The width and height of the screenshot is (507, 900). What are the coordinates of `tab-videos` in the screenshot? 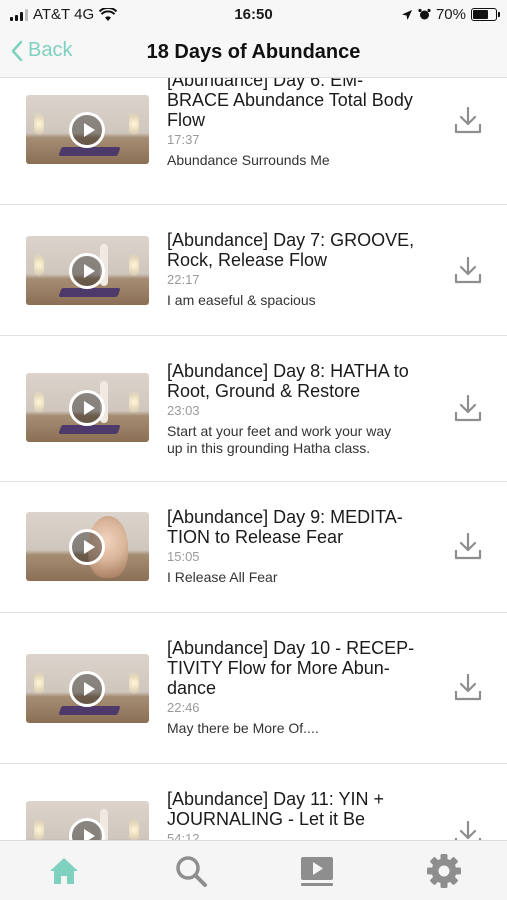 It's located at (317, 871).